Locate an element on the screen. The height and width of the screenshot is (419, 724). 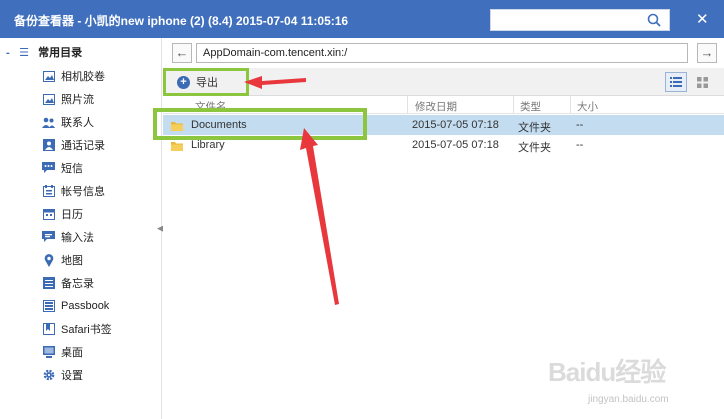
list-view-icon is located at coordinates (676, 82).